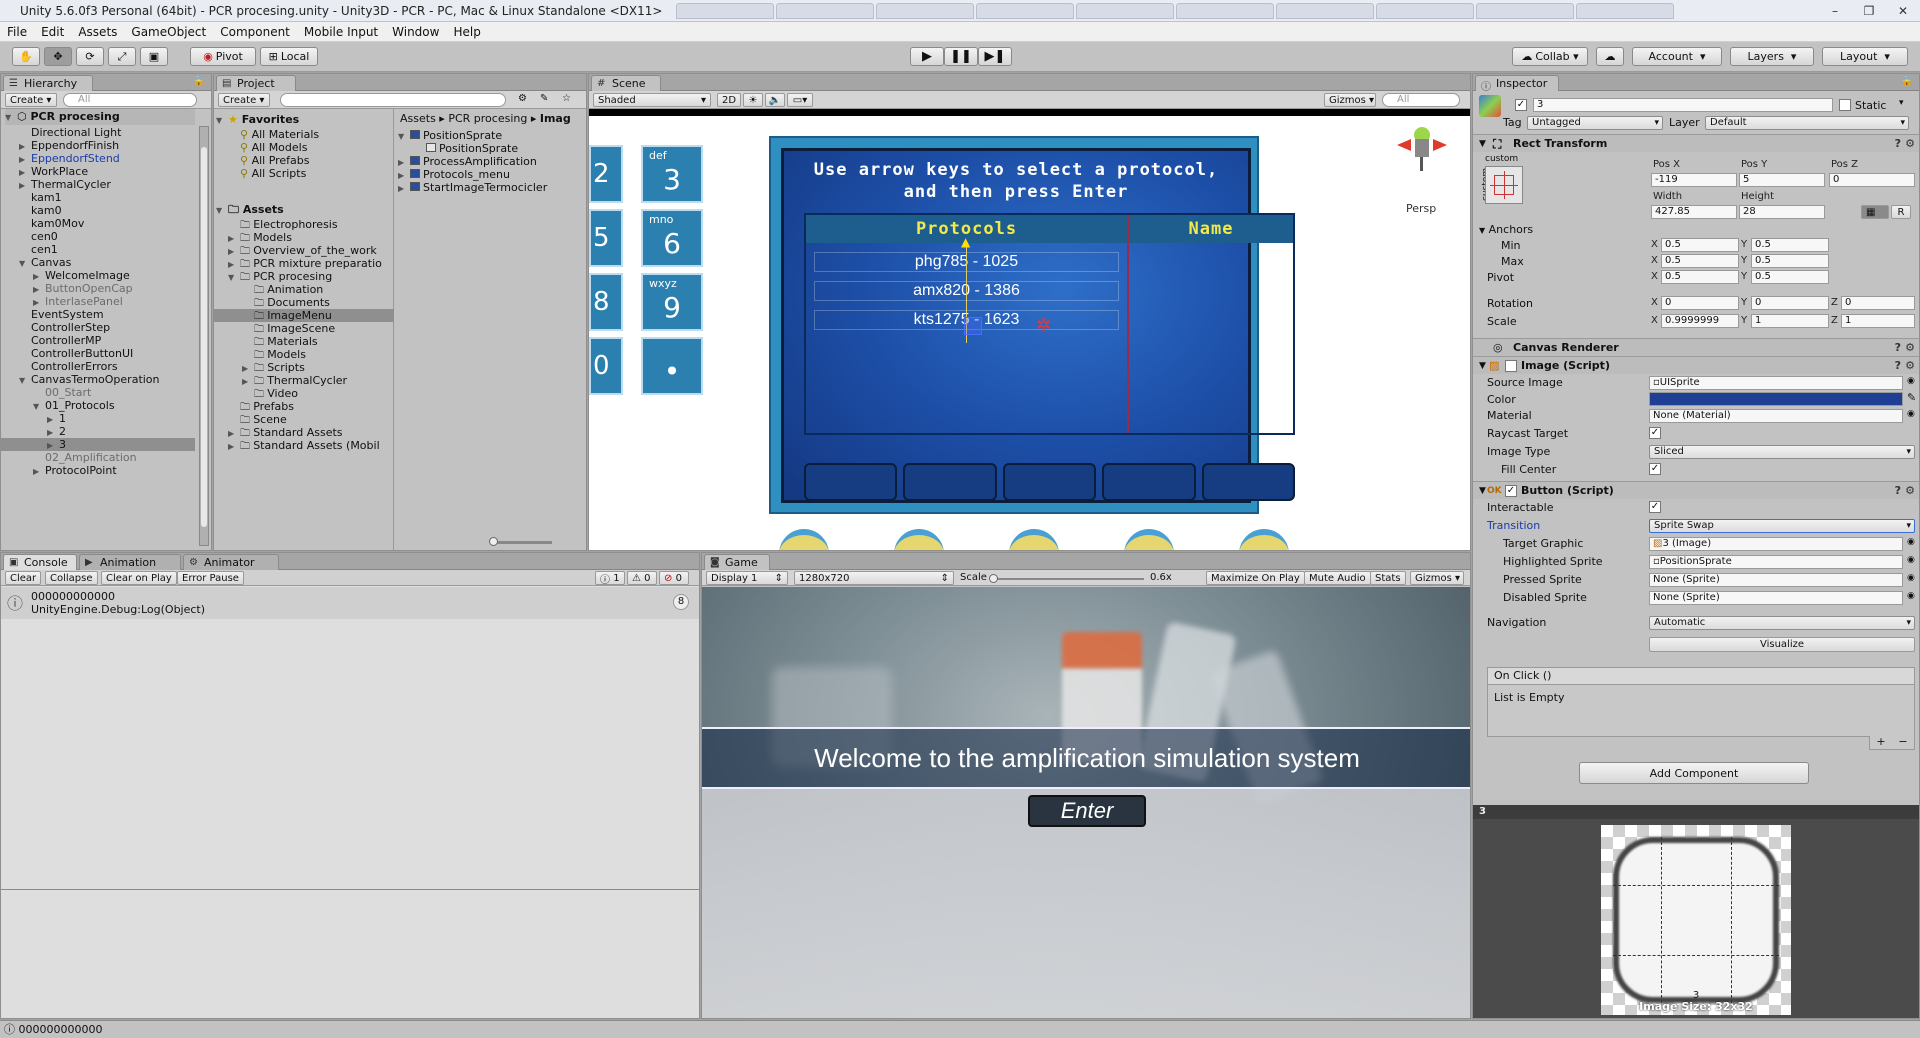 This screenshot has height=1038, width=1920. What do you see at coordinates (520, 541) in the screenshot?
I see `icon-size-slider` at bounding box center [520, 541].